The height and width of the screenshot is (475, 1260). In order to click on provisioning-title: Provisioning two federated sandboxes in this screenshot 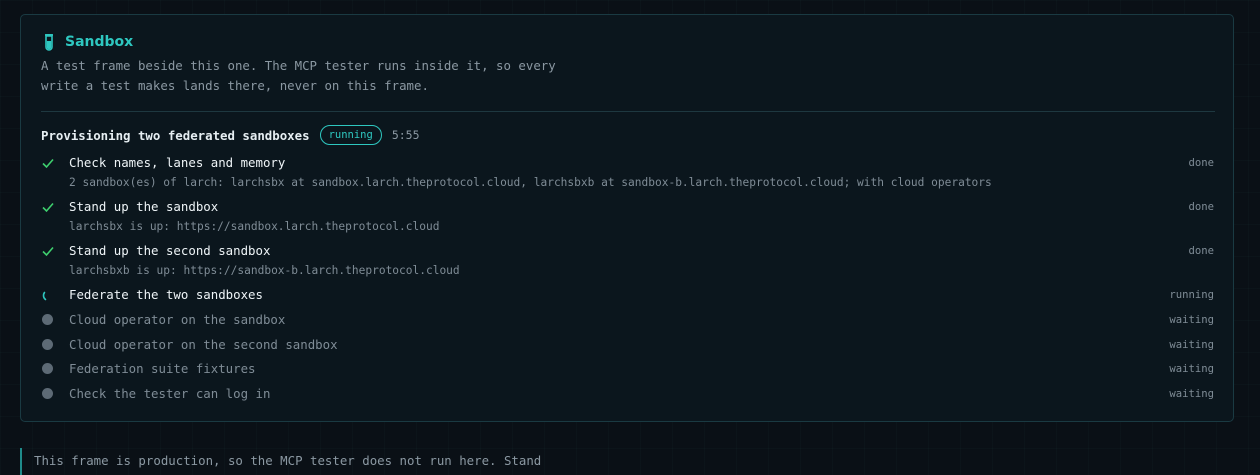, I will do `click(175, 135)`.